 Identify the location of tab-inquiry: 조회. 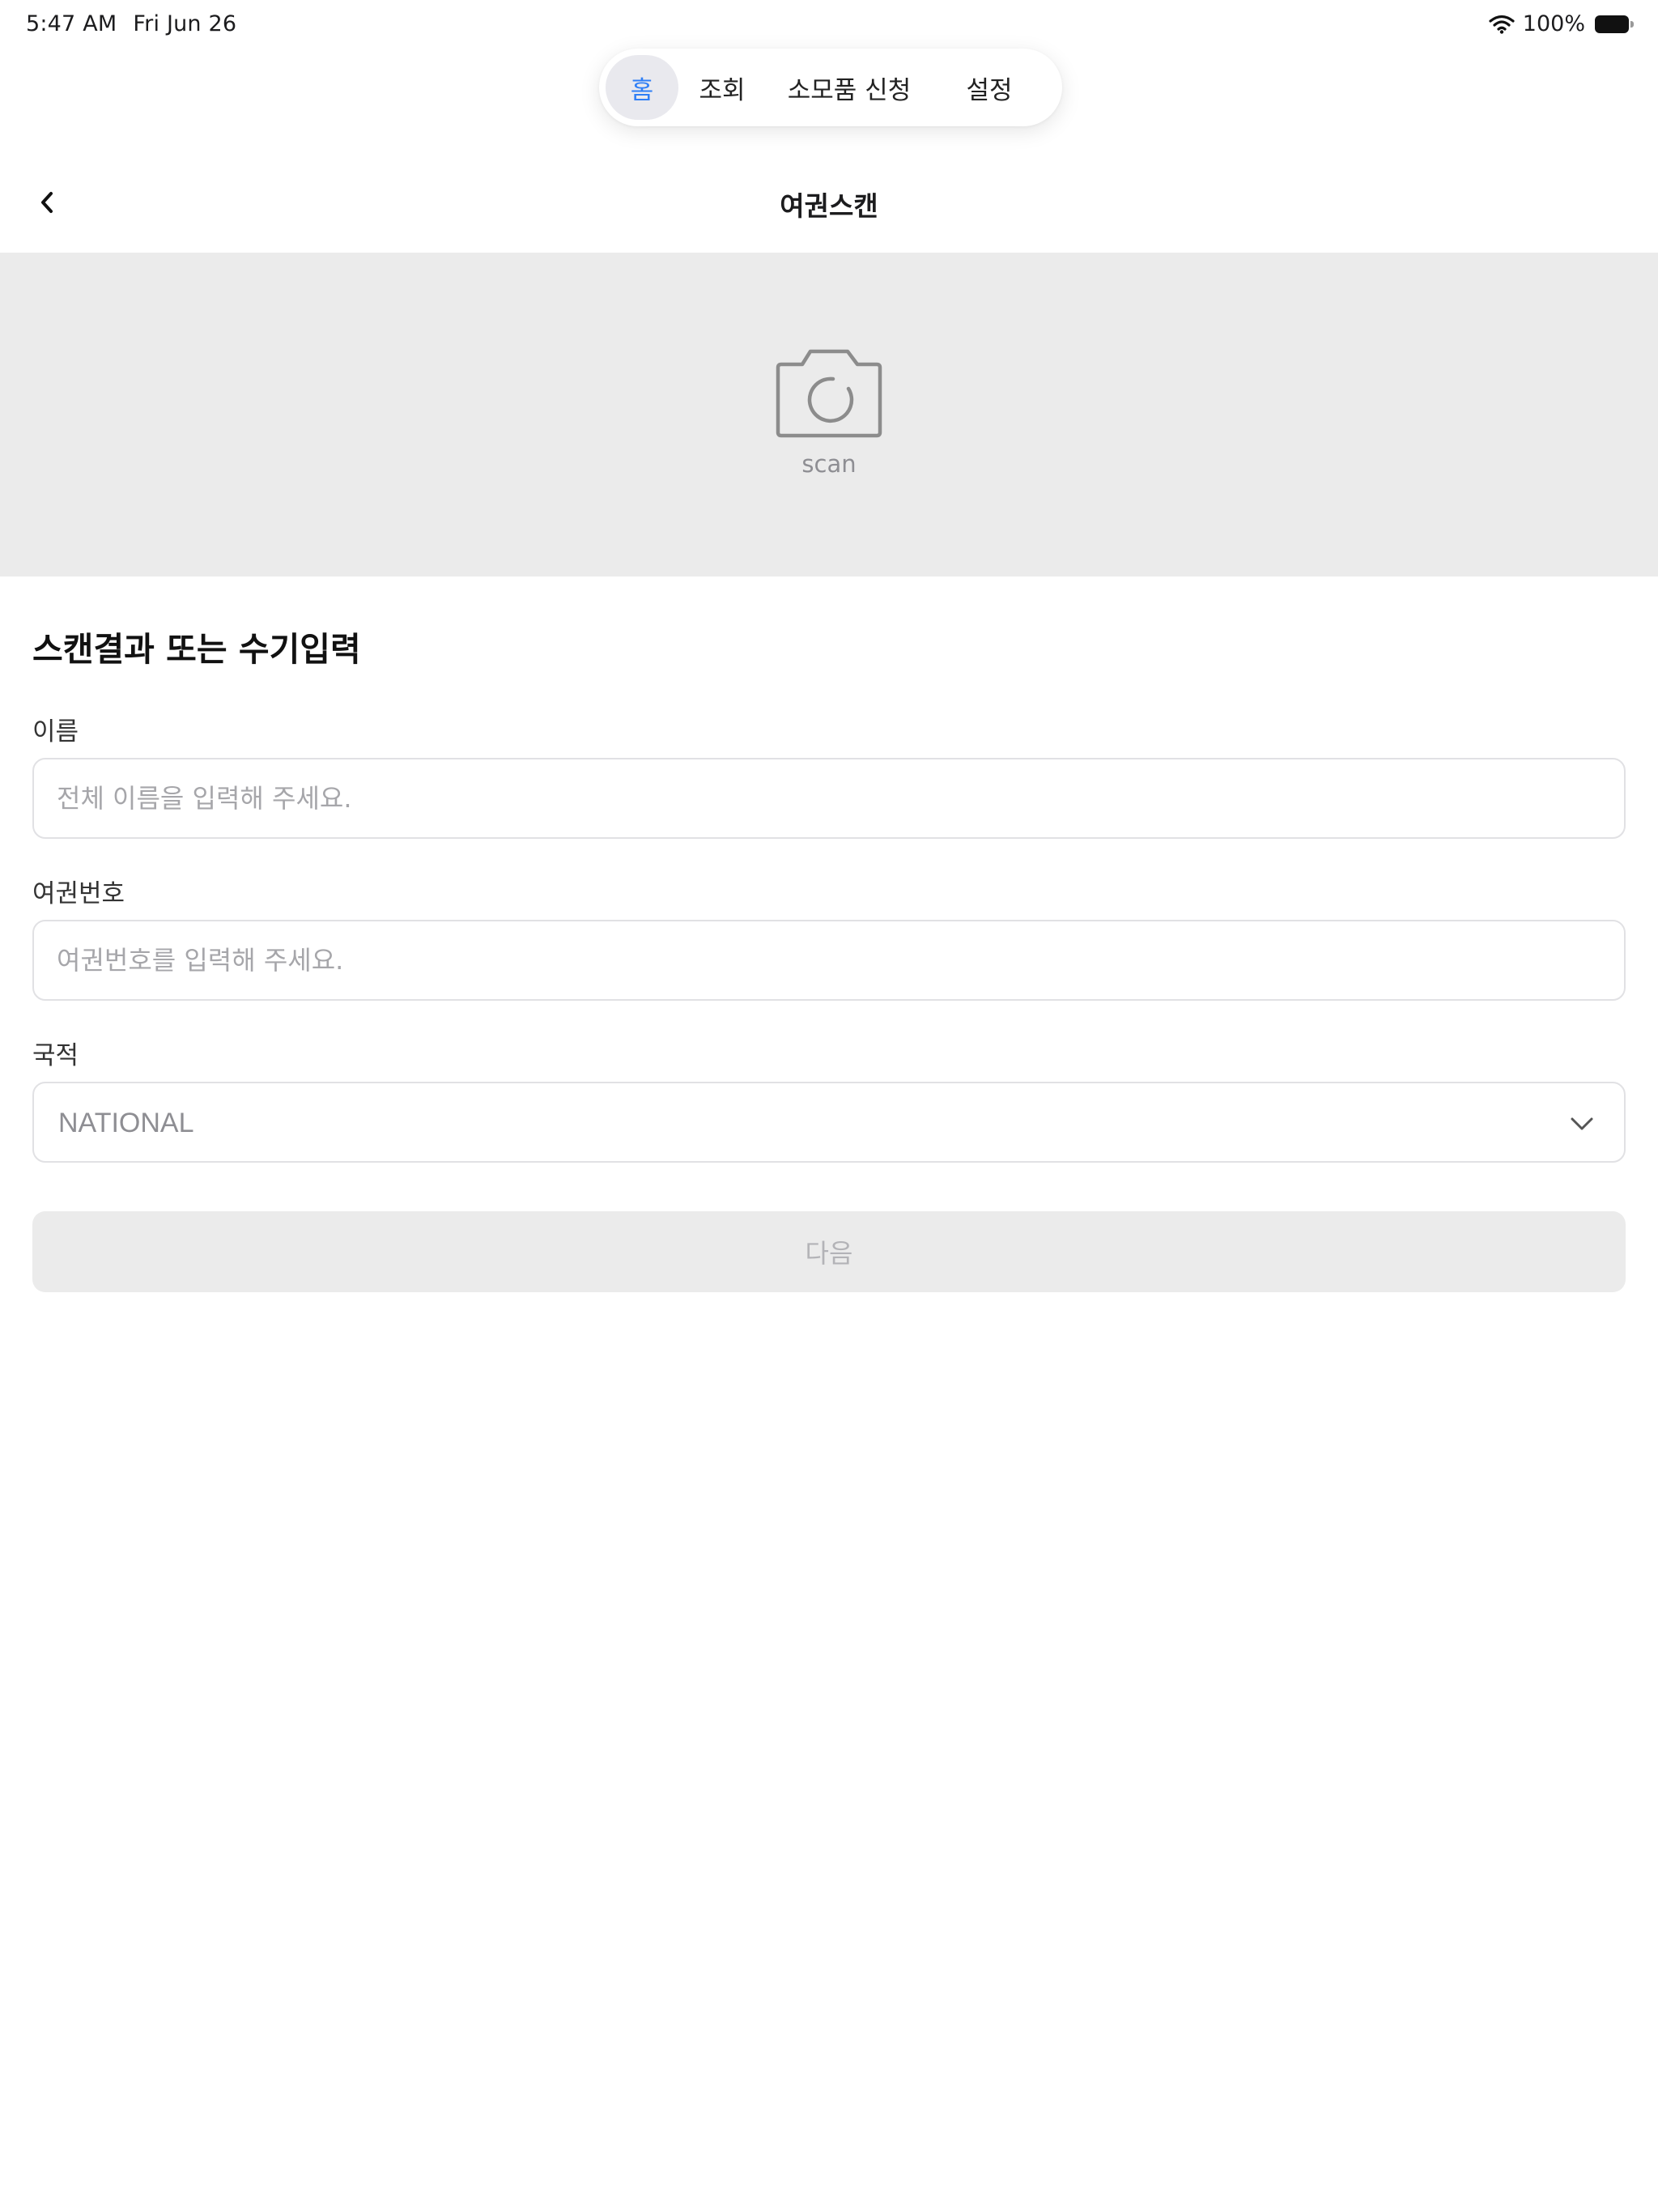
(722, 87).